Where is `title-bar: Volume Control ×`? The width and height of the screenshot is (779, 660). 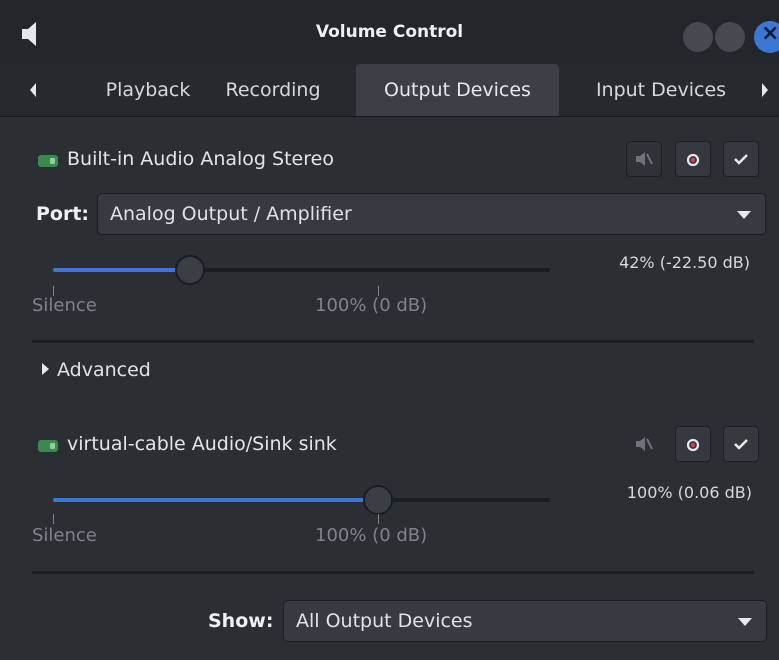
title-bar: Volume Control × is located at coordinates (389, 35).